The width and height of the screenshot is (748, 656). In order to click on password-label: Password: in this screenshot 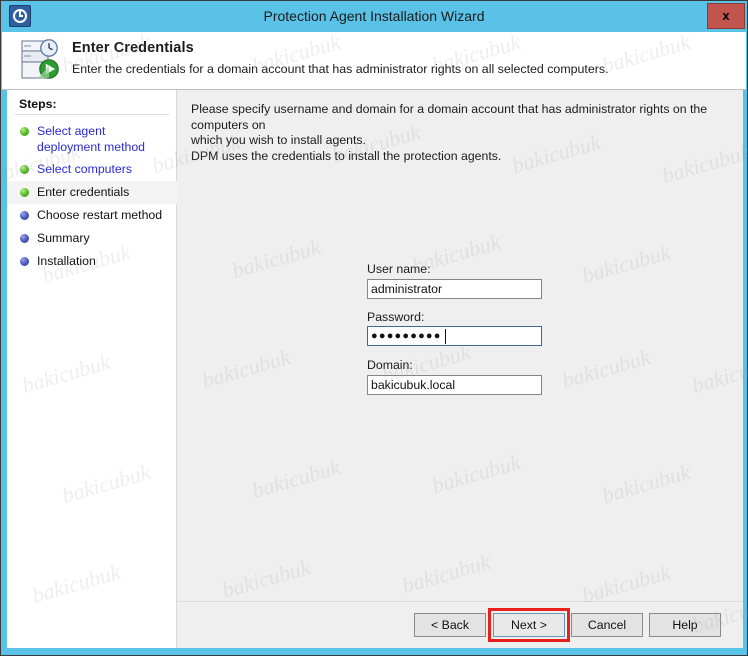, I will do `click(396, 317)`.